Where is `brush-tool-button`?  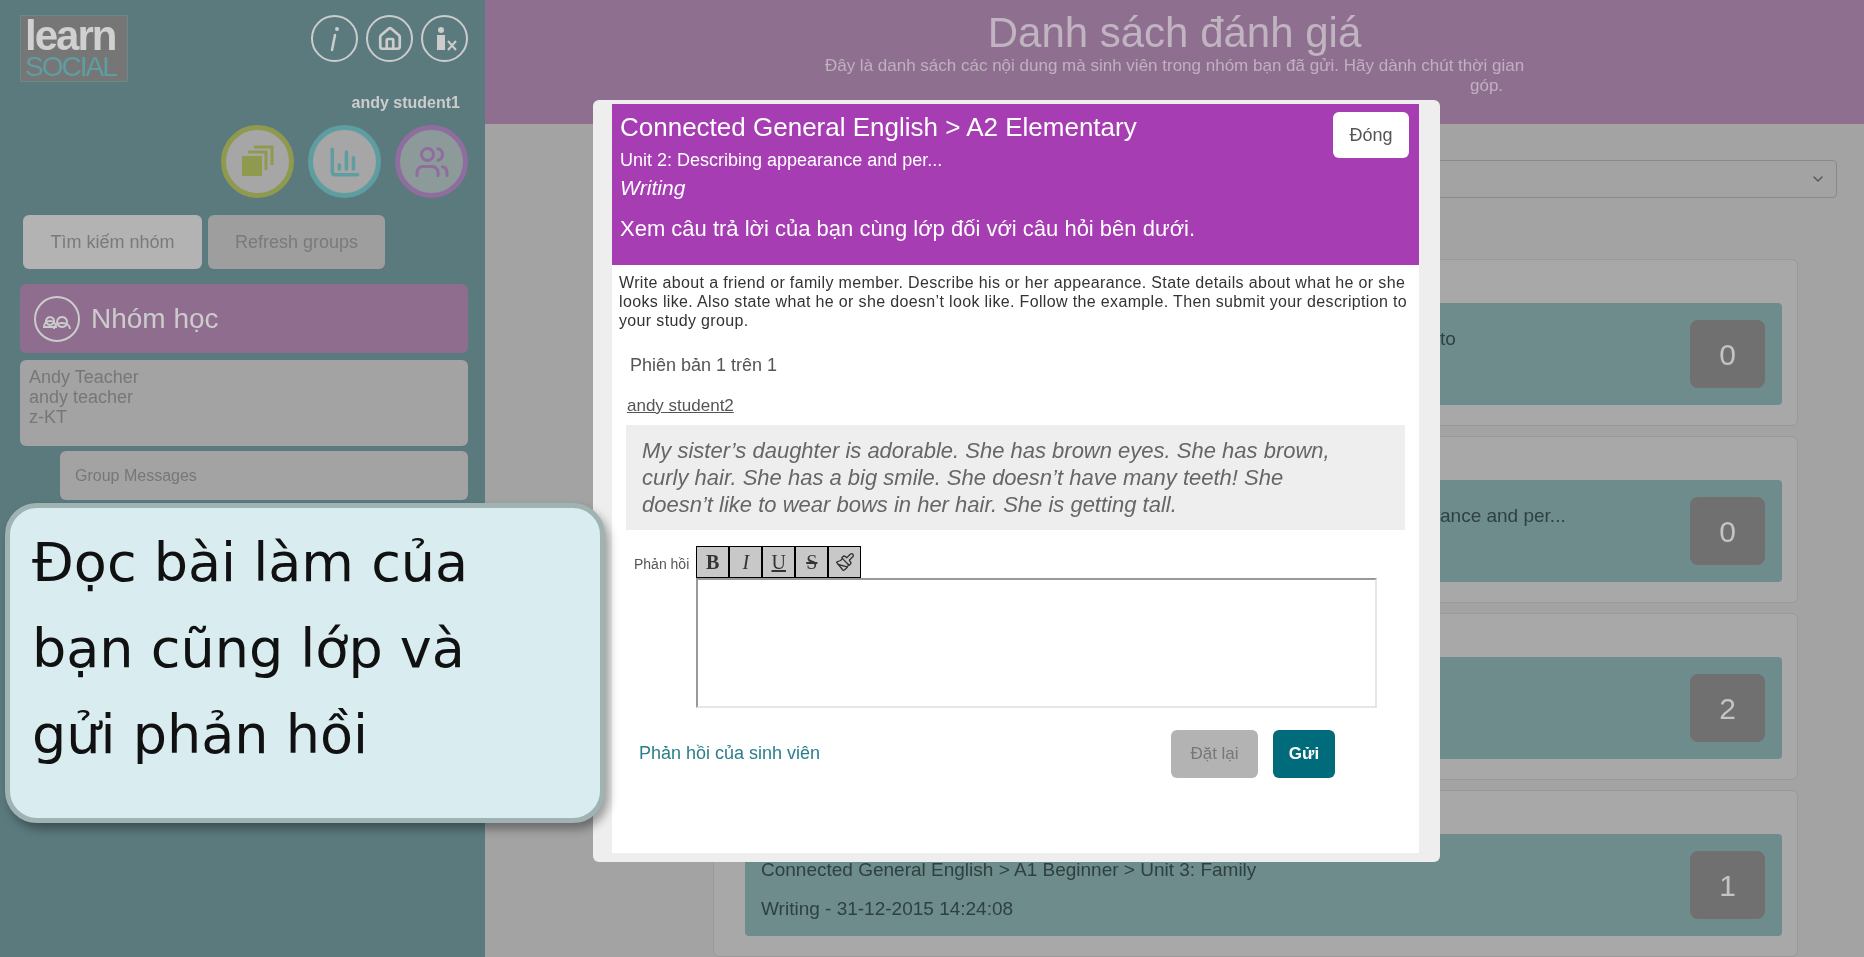
brush-tool-button is located at coordinates (845, 561).